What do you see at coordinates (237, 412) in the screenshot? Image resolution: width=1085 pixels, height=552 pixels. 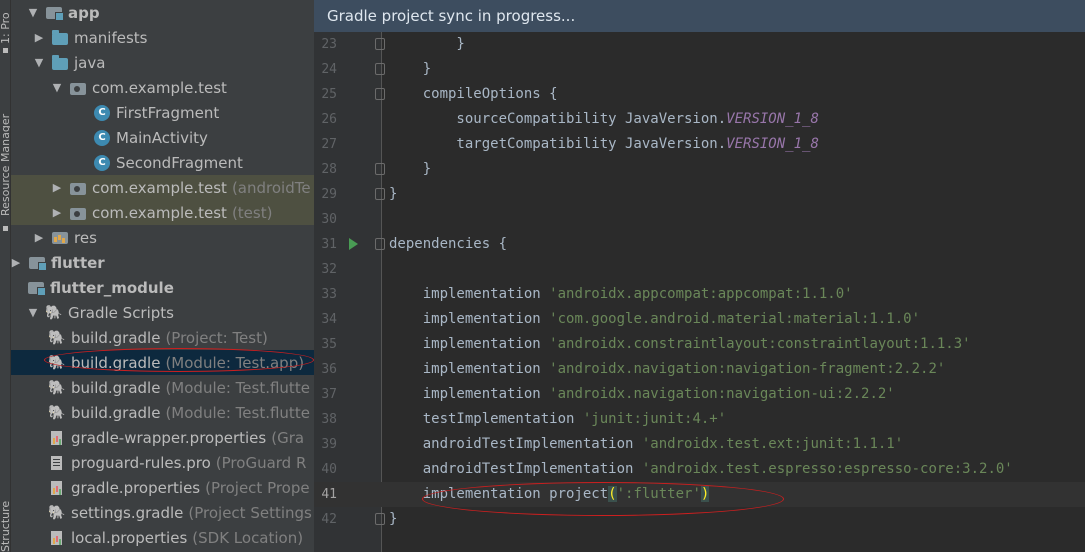 I see `tree-item-hint: (Module: Test.flutte` at bounding box center [237, 412].